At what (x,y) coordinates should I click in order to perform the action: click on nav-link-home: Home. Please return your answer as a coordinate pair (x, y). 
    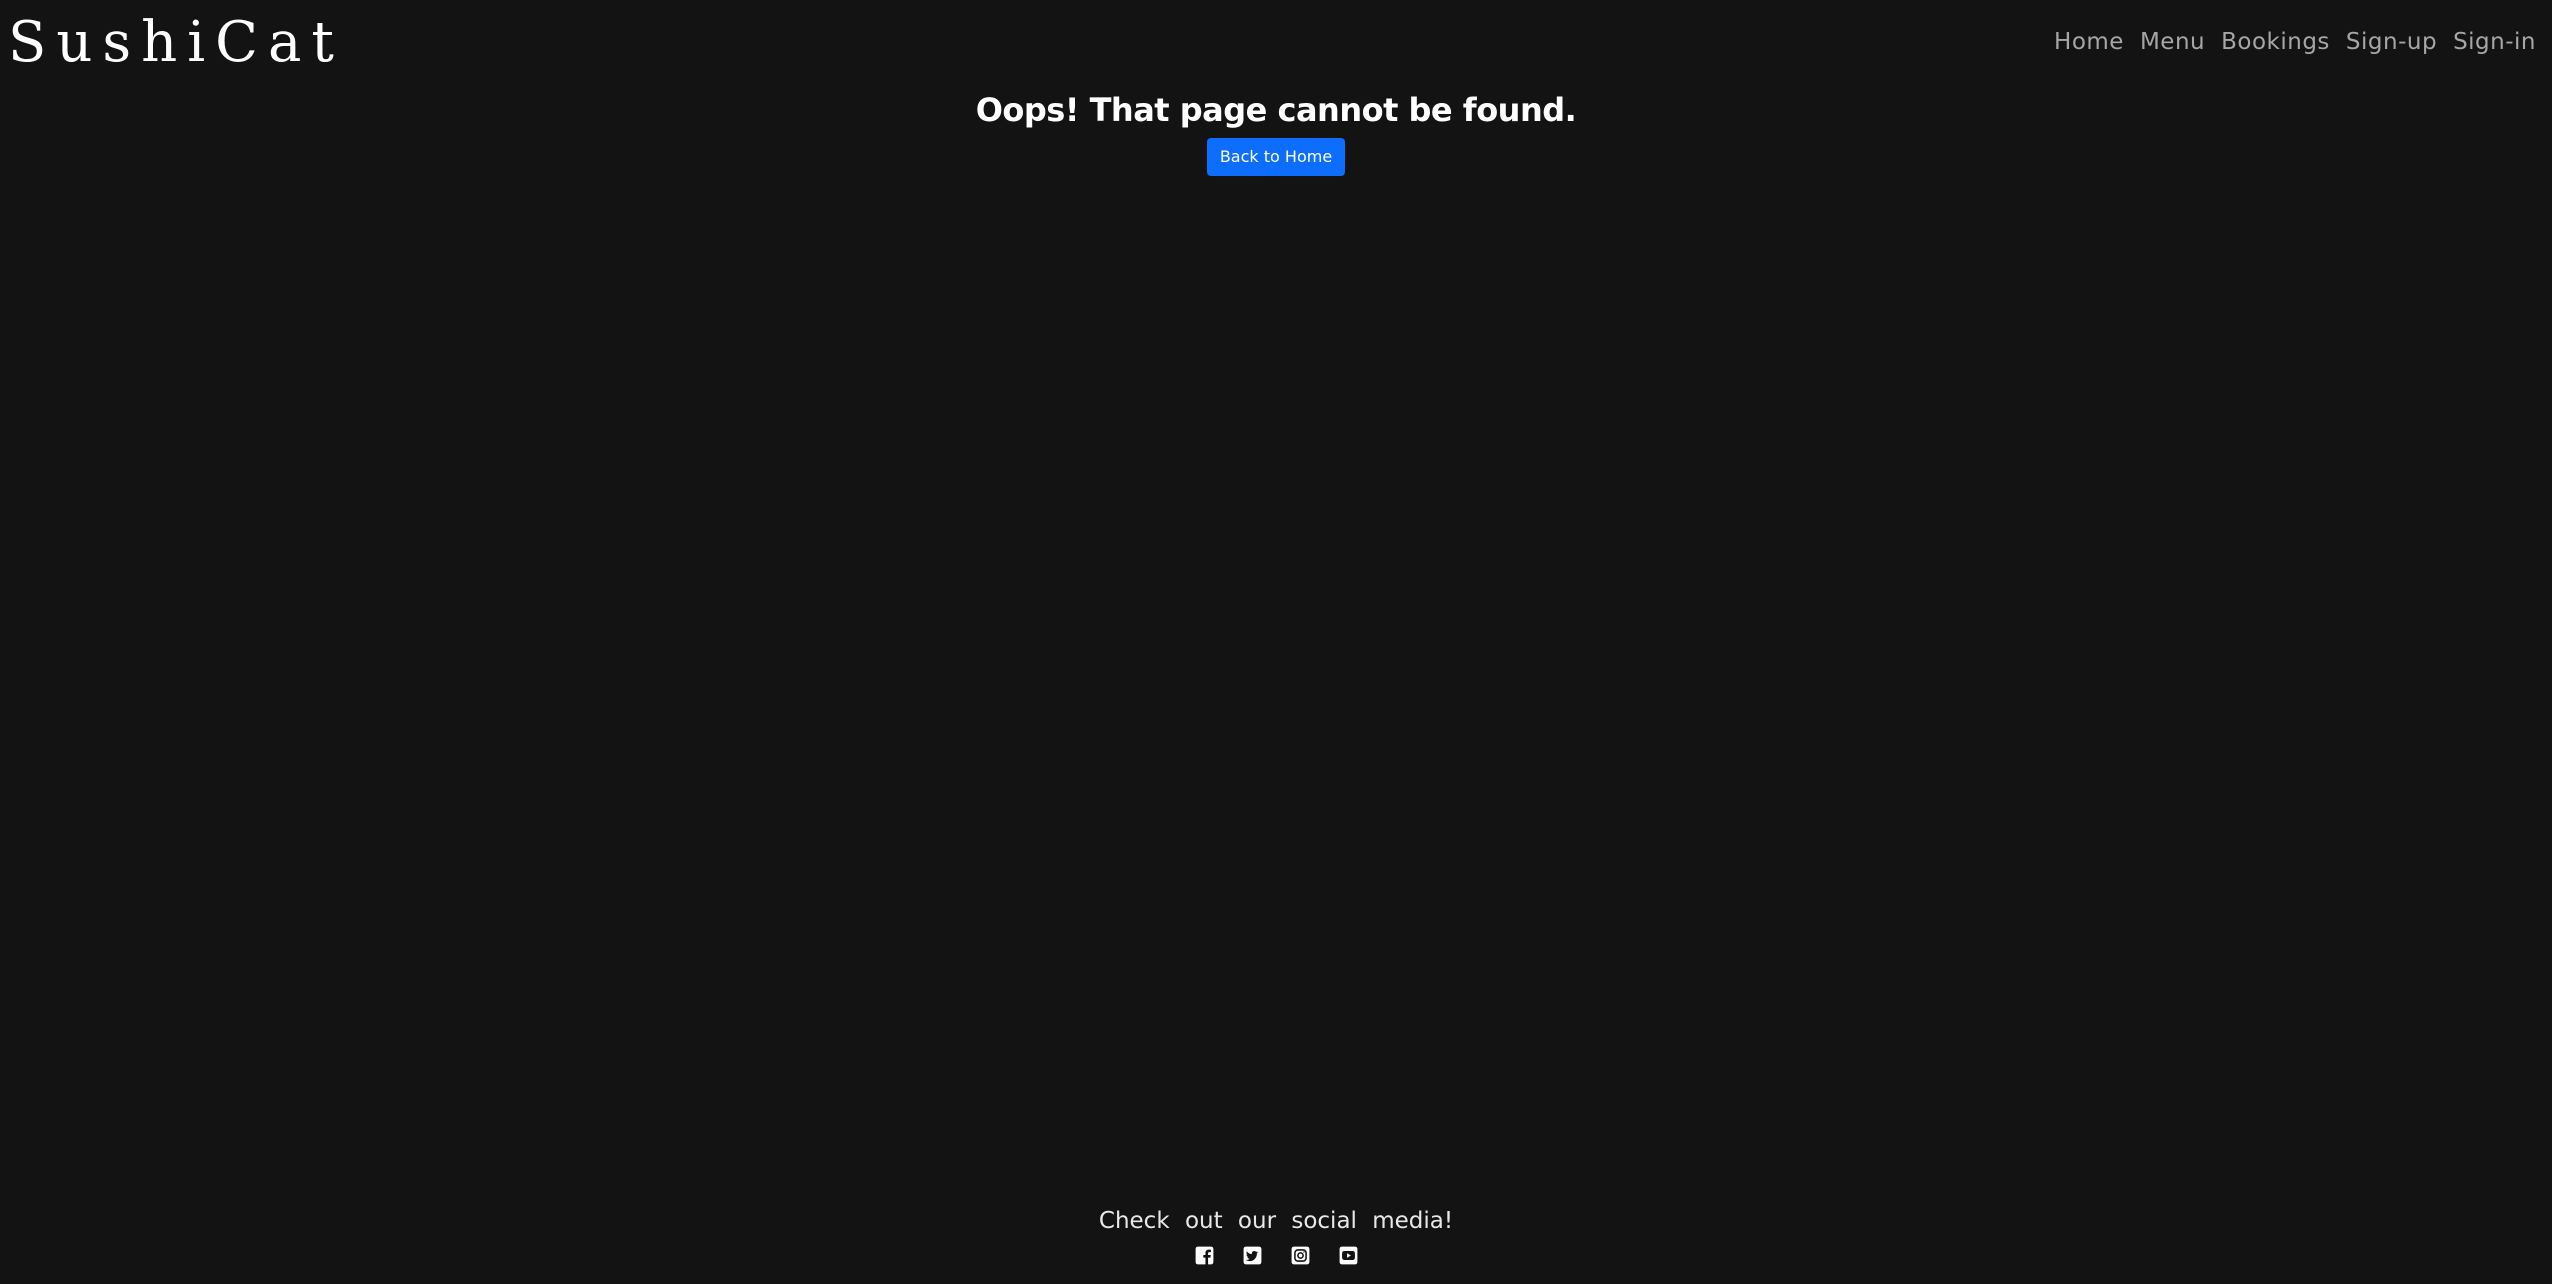
    Looking at the image, I should click on (2089, 42).